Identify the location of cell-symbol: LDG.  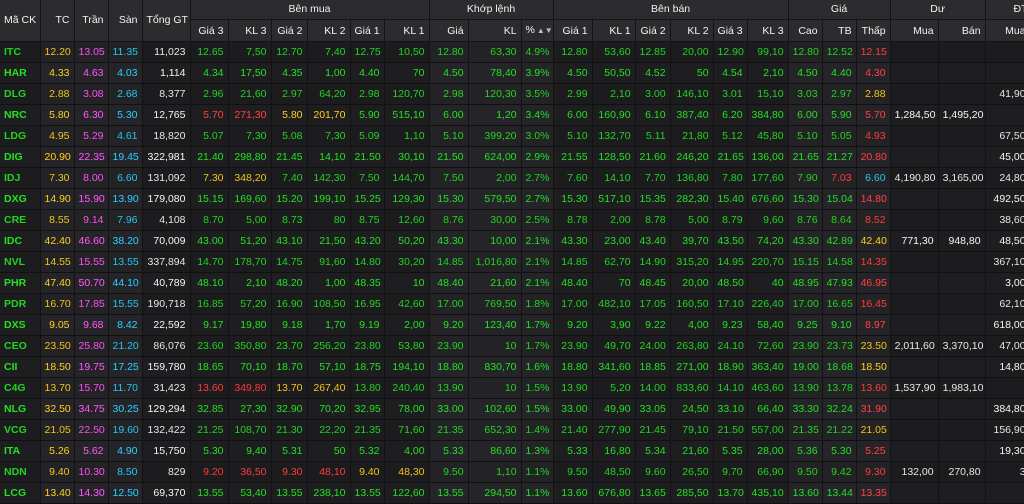
(20, 136).